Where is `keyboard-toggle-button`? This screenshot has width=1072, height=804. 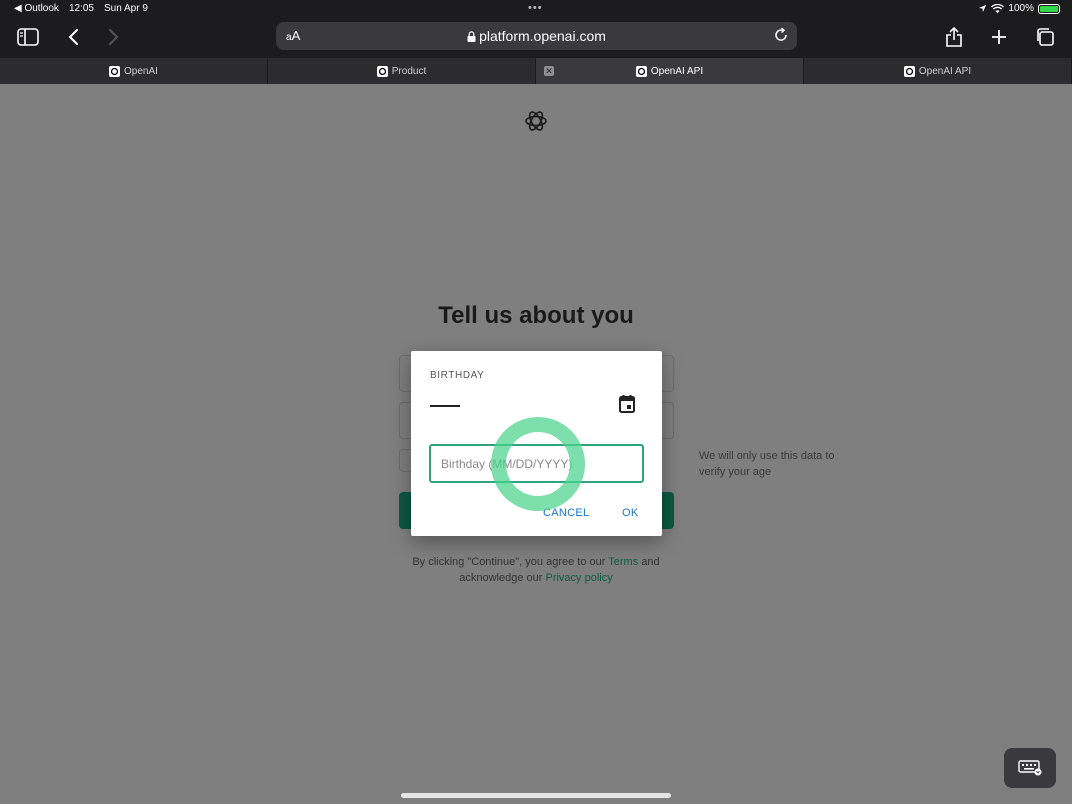
keyboard-toggle-button is located at coordinates (1030, 768).